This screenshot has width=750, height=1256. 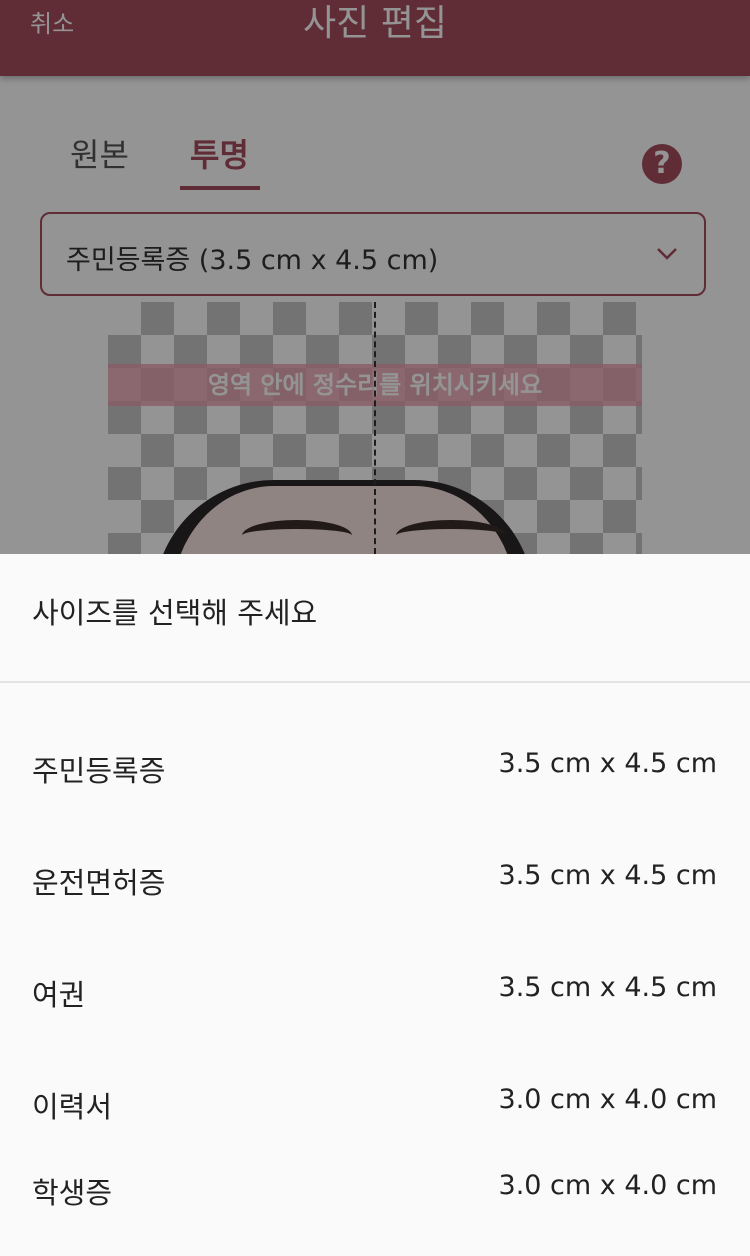 What do you see at coordinates (375, 1200) in the screenshot?
I see `size-option-student-id: 학생증 3.0 cm x 4.0 cm` at bounding box center [375, 1200].